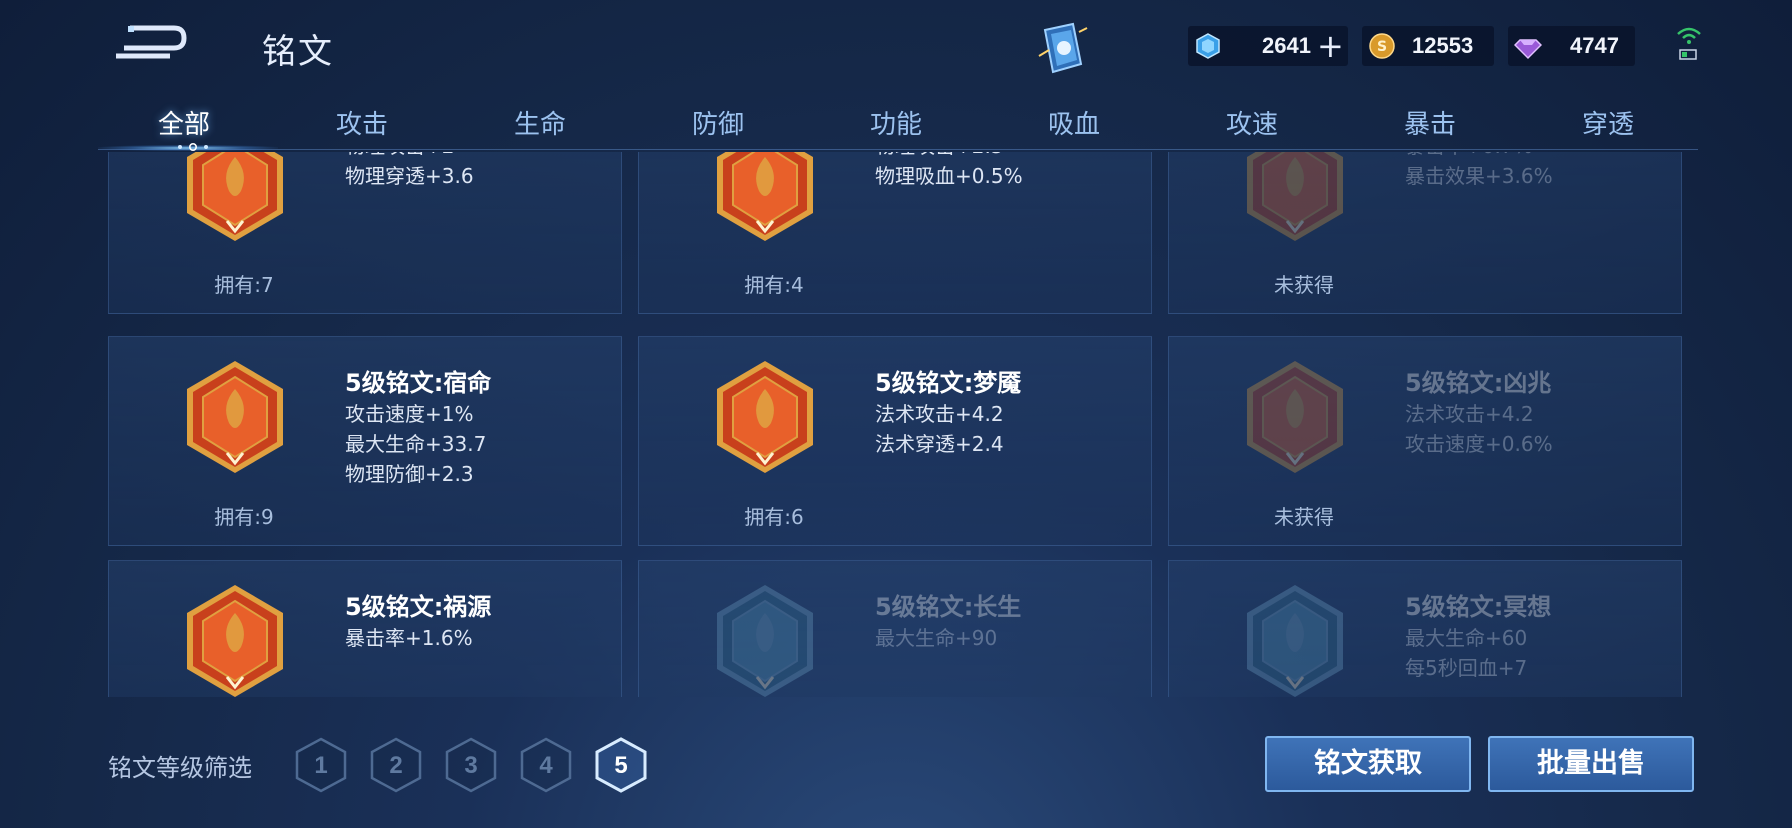 The image size is (1792, 828). I want to click on inscription-stat: 物理穿透+3.6, so click(409, 176).